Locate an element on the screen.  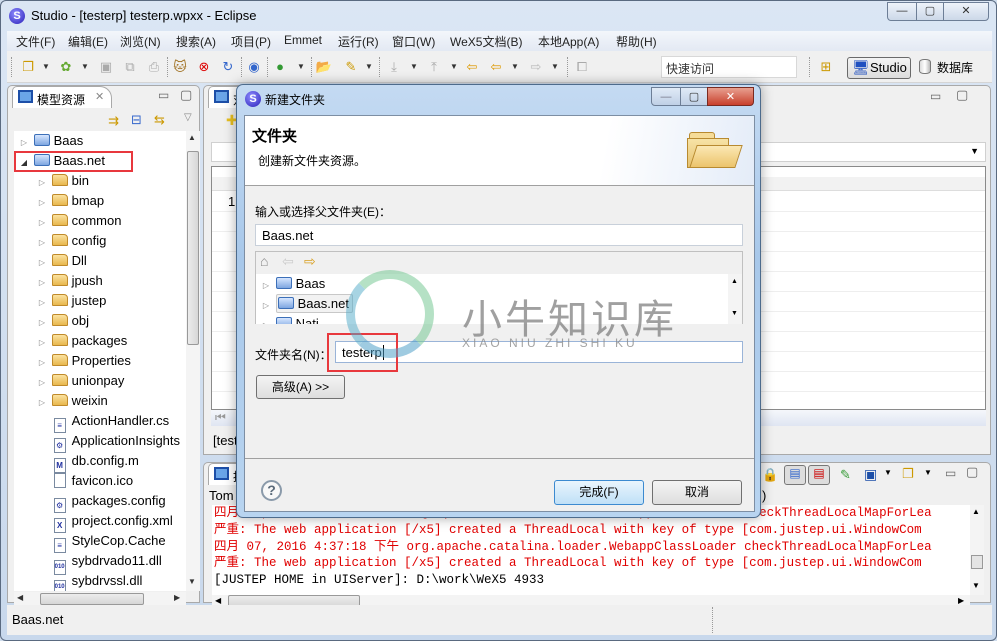
pin-console-icon: ✎ is located at coordinates (845, 475).